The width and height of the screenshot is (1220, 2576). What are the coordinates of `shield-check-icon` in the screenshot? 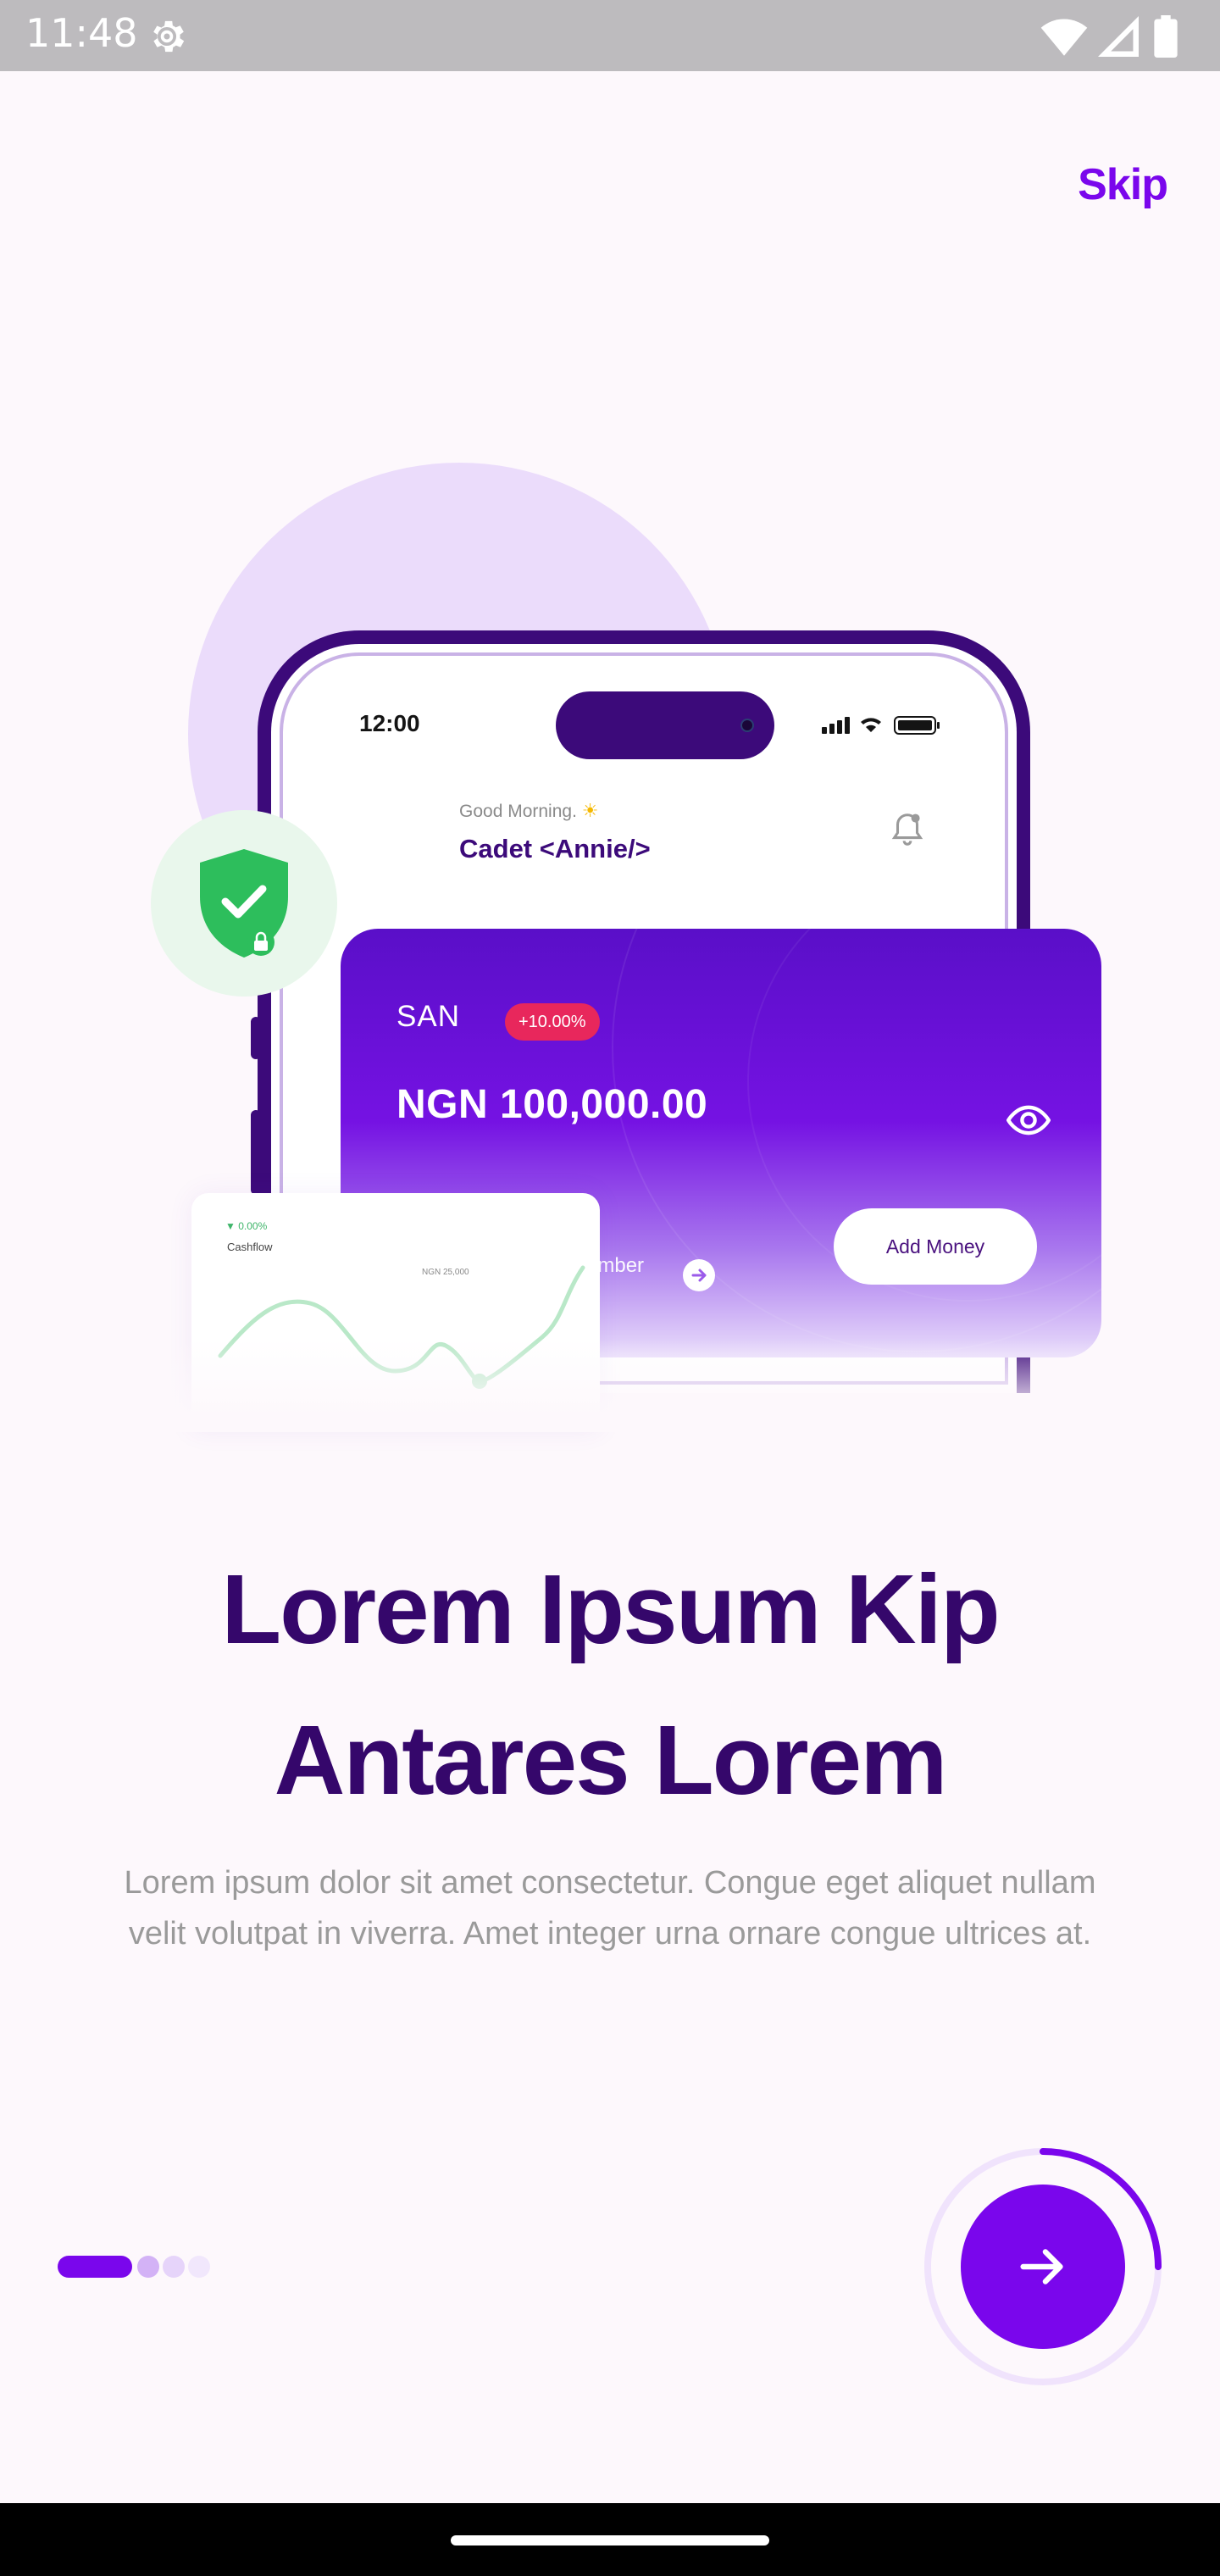 It's located at (244, 903).